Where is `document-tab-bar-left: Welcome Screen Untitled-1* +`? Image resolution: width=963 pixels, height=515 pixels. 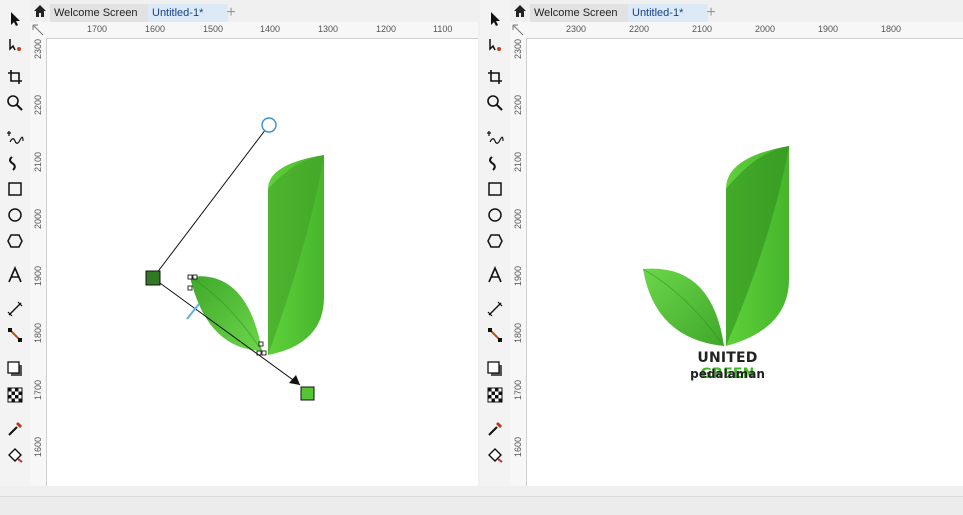
document-tab-bar-left: Welcome Screen Untitled-1* + is located at coordinates (254, 11).